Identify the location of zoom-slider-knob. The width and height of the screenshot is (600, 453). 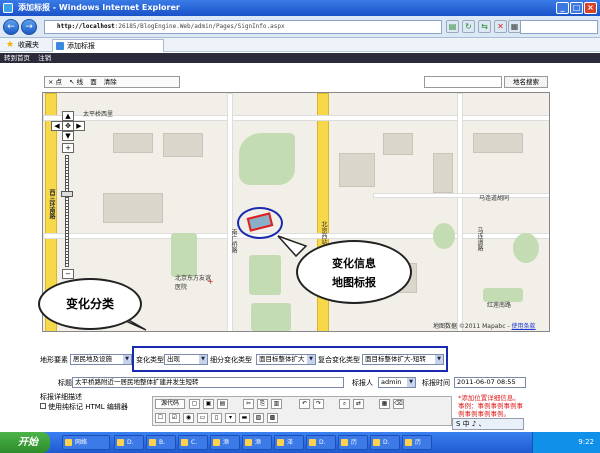
(67, 194).